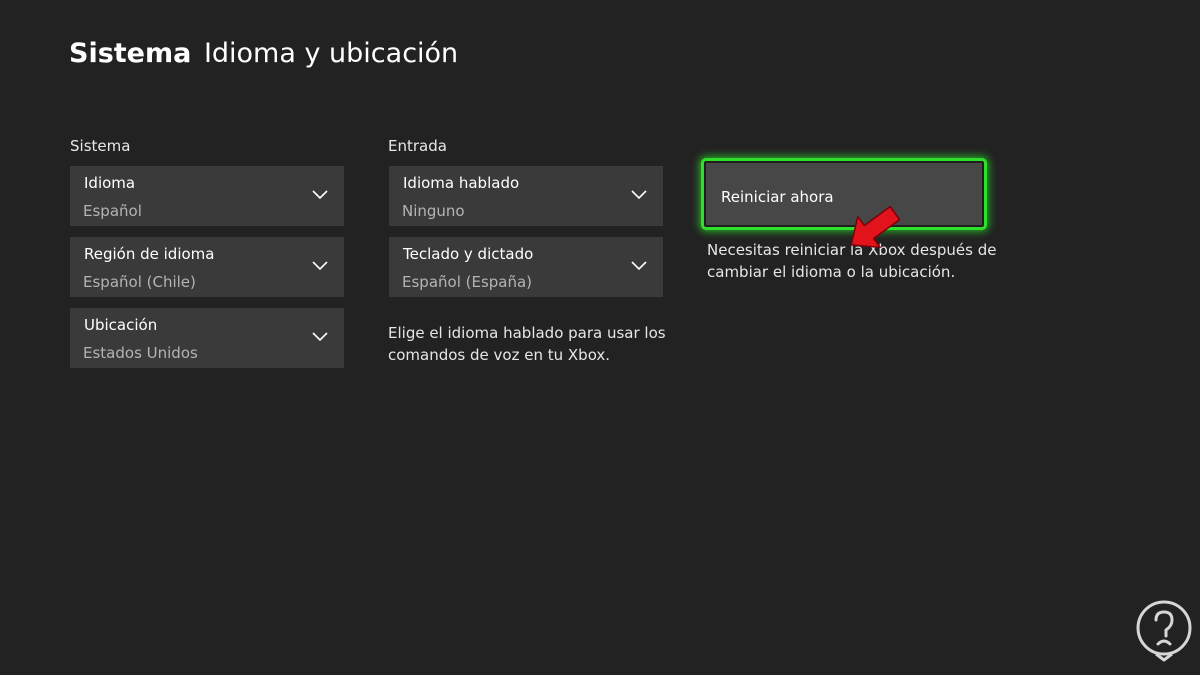 The width and height of the screenshot is (1200, 675). I want to click on entrada-help-line-1: Elige el idioma hablado para usar los, so click(527, 333).